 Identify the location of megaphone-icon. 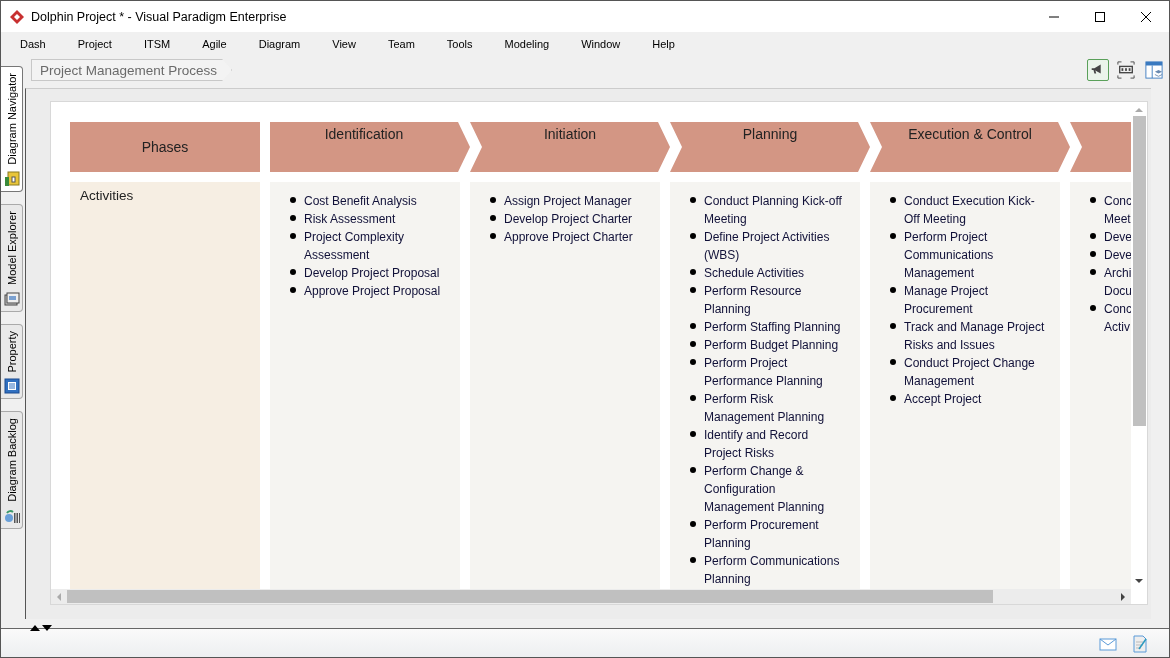
(1098, 70).